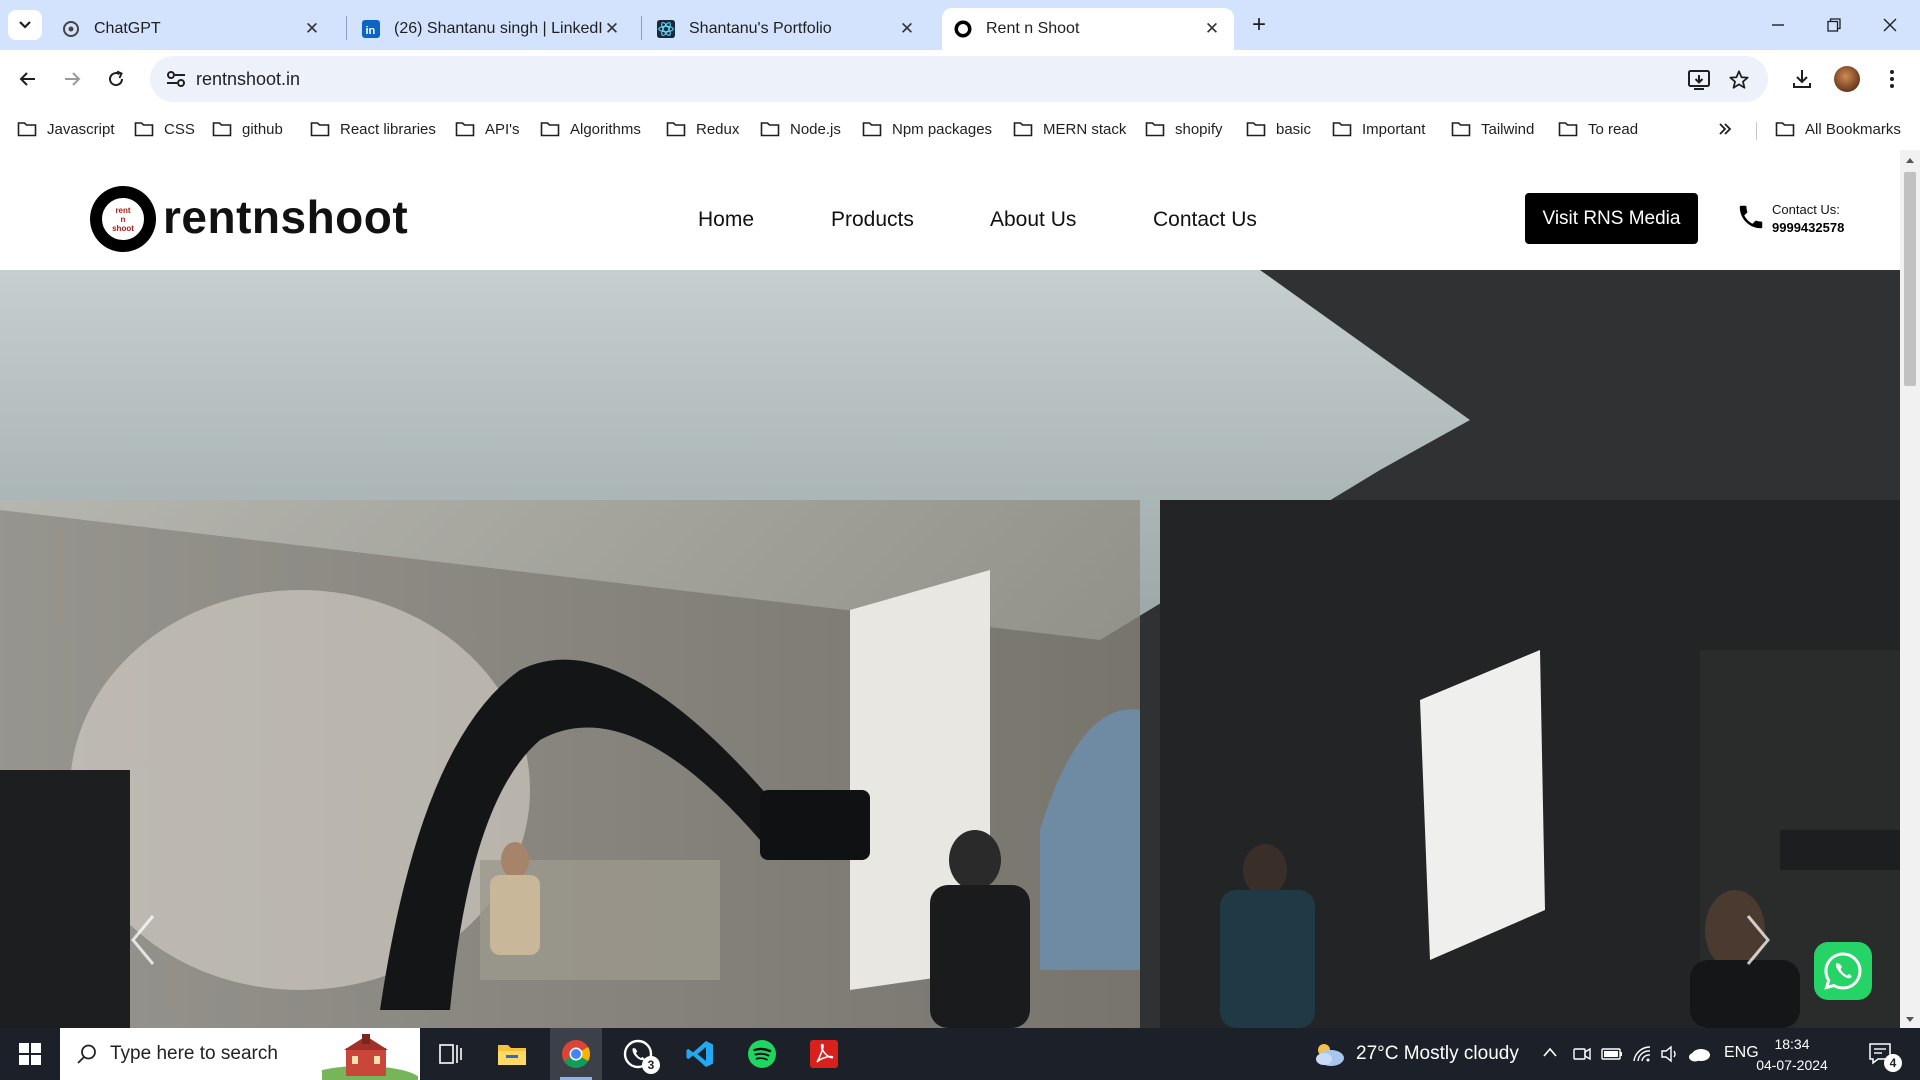  I want to click on volume-icon, so click(1670, 1054).